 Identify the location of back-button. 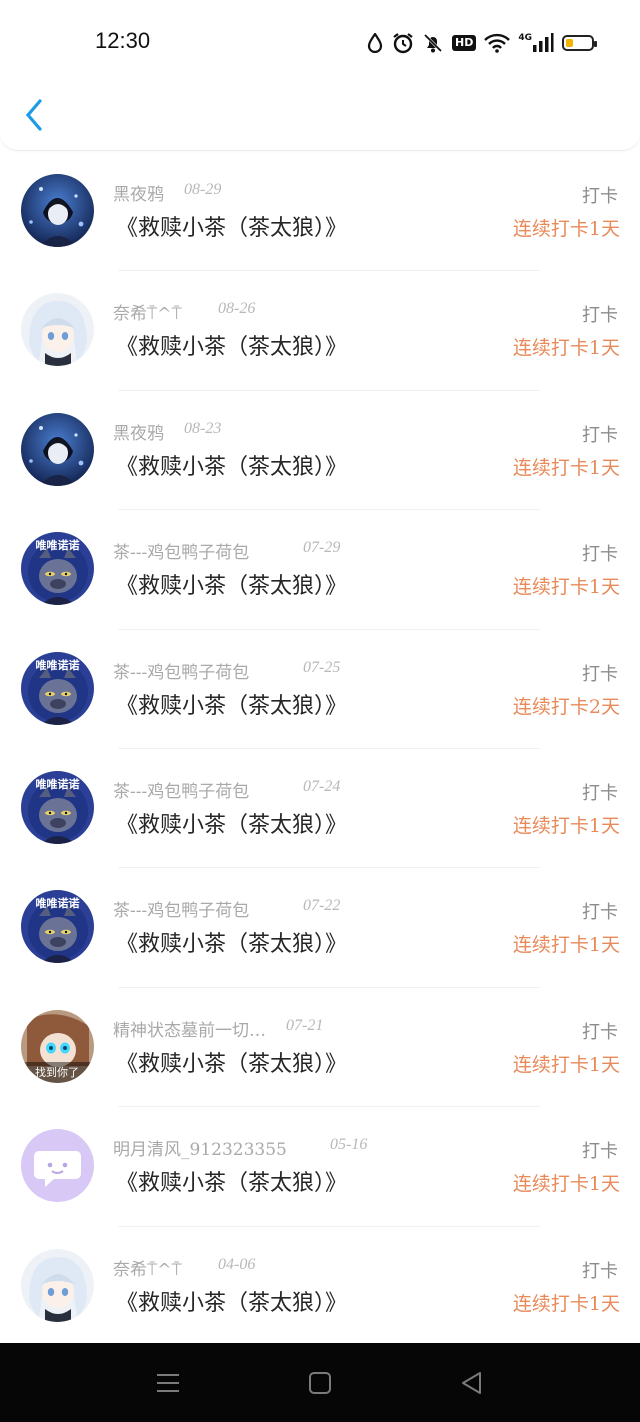
(35, 115).